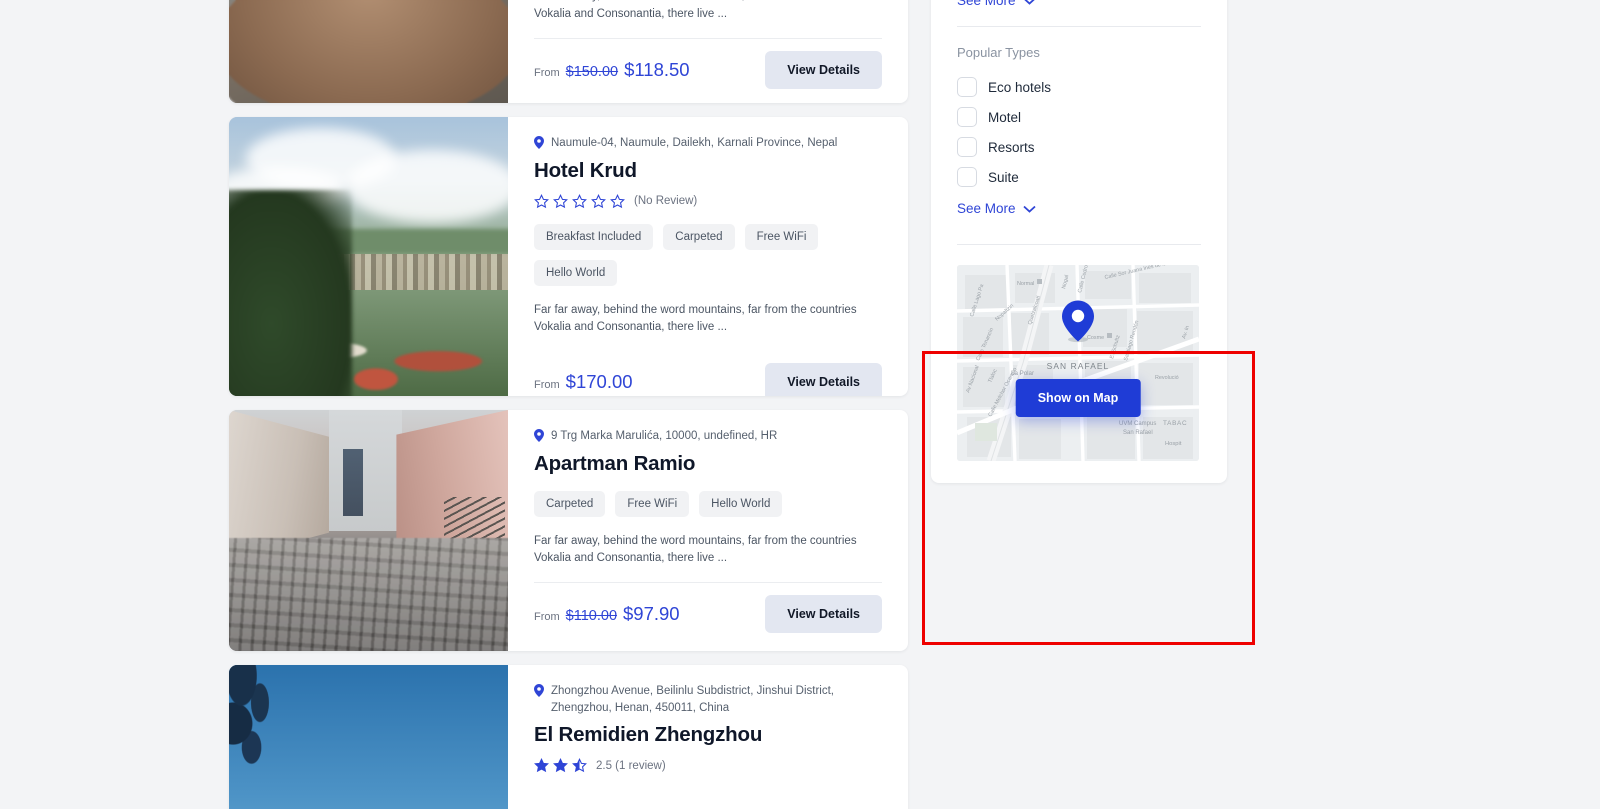 The image size is (1600, 809). What do you see at coordinates (708, 171) in the screenshot?
I see `hotel-name: Hotel Krud` at bounding box center [708, 171].